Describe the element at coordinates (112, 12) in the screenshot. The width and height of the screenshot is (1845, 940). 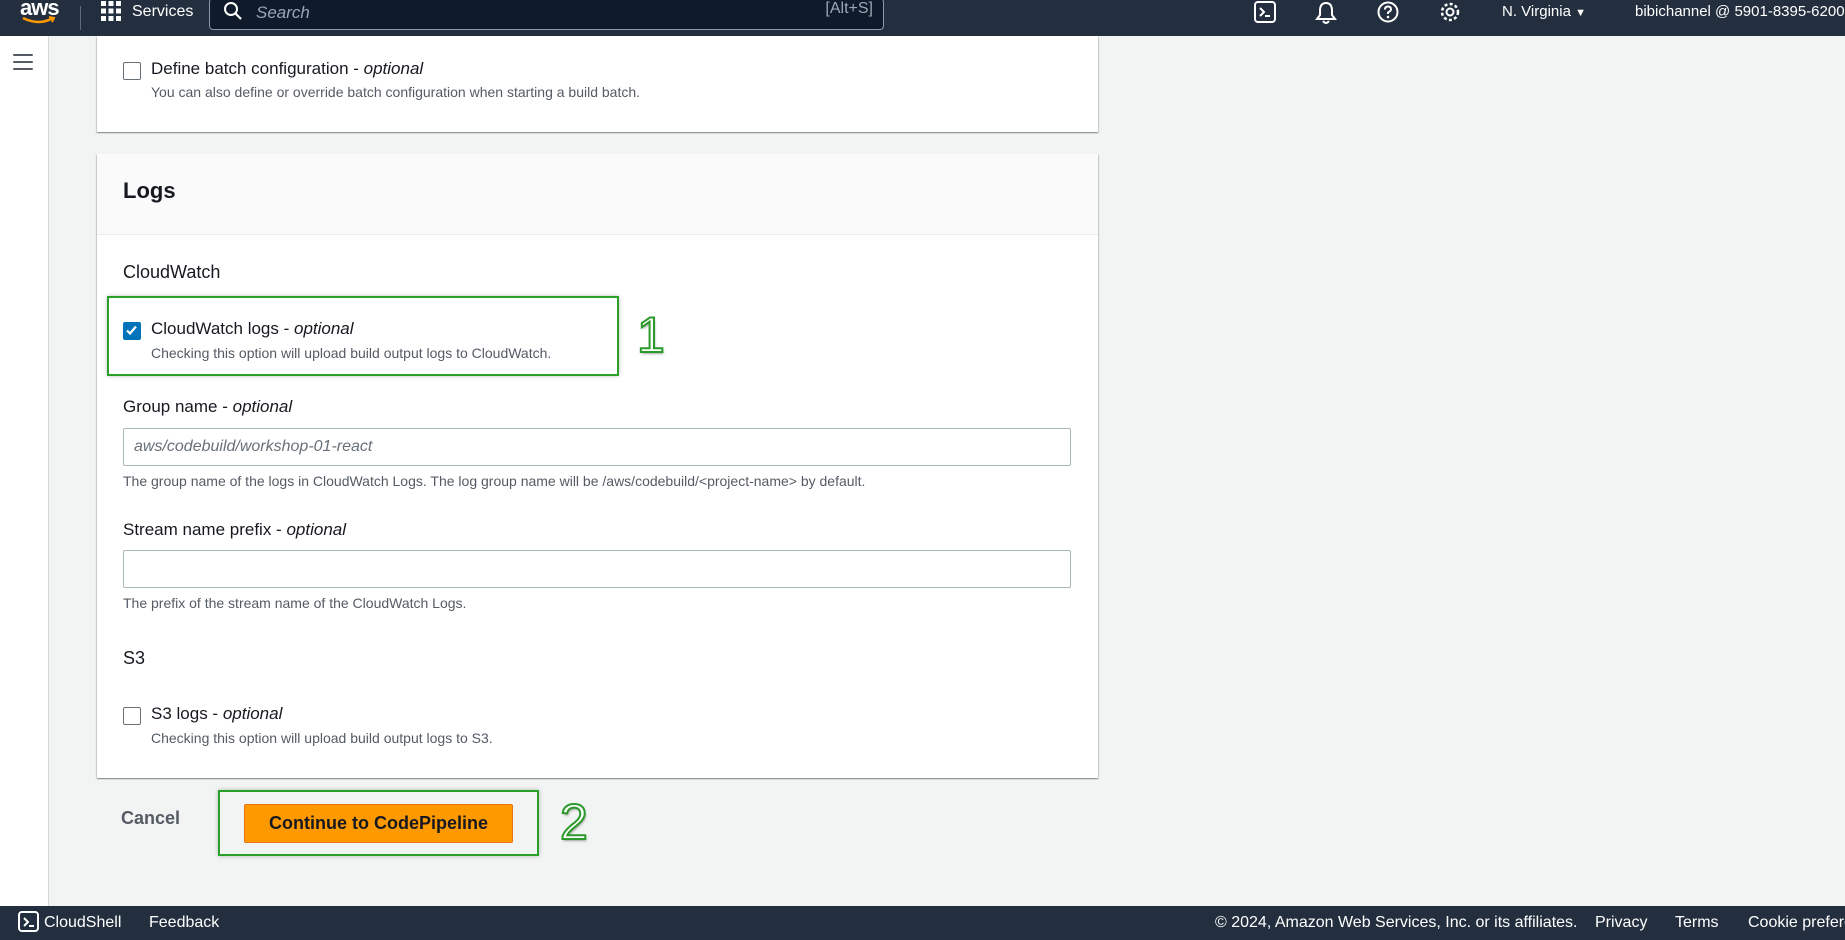
I see `services-grid-icon` at that location.